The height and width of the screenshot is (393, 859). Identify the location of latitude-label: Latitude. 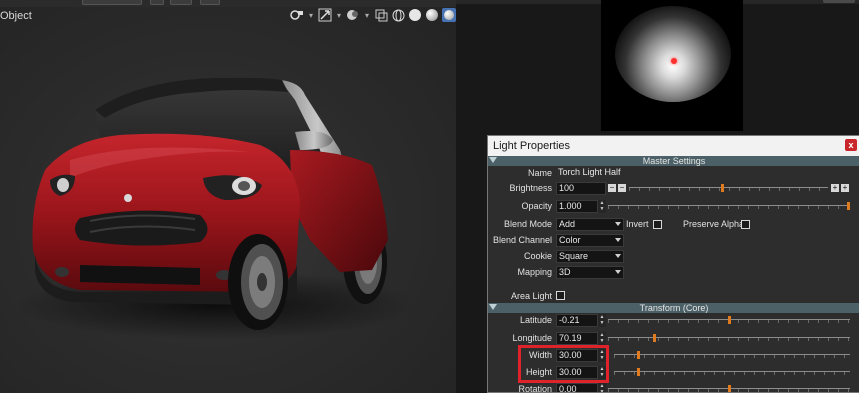
(535, 320).